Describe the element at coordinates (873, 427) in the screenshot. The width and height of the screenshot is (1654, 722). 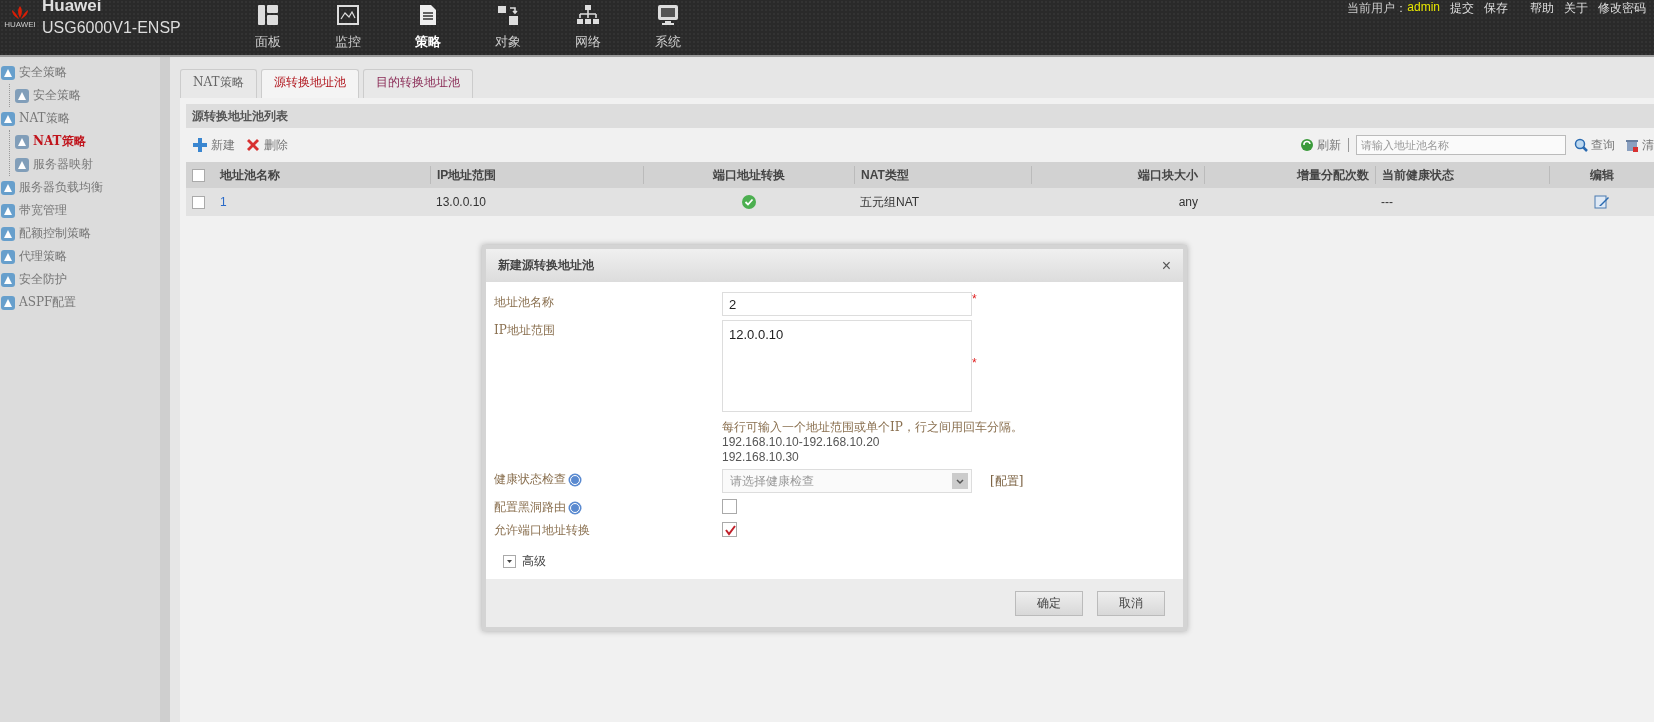
I see `hint-text: 每行可输入一个地址范围或单个IP，行之间用回车分隔。` at that location.